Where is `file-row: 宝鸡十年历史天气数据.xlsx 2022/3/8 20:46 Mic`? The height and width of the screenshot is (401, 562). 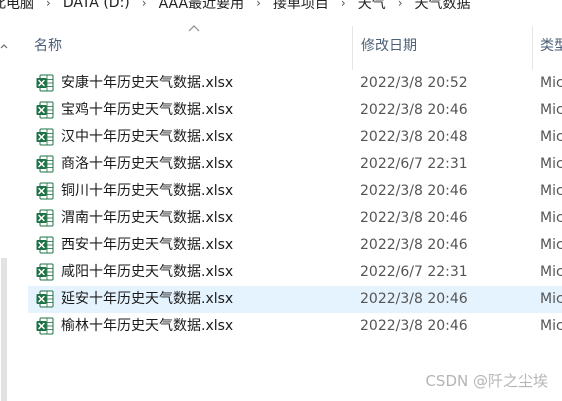 file-row: 宝鸡十年历史天气数据.xlsx 2022/3/8 20:46 Mic is located at coordinates (295, 110).